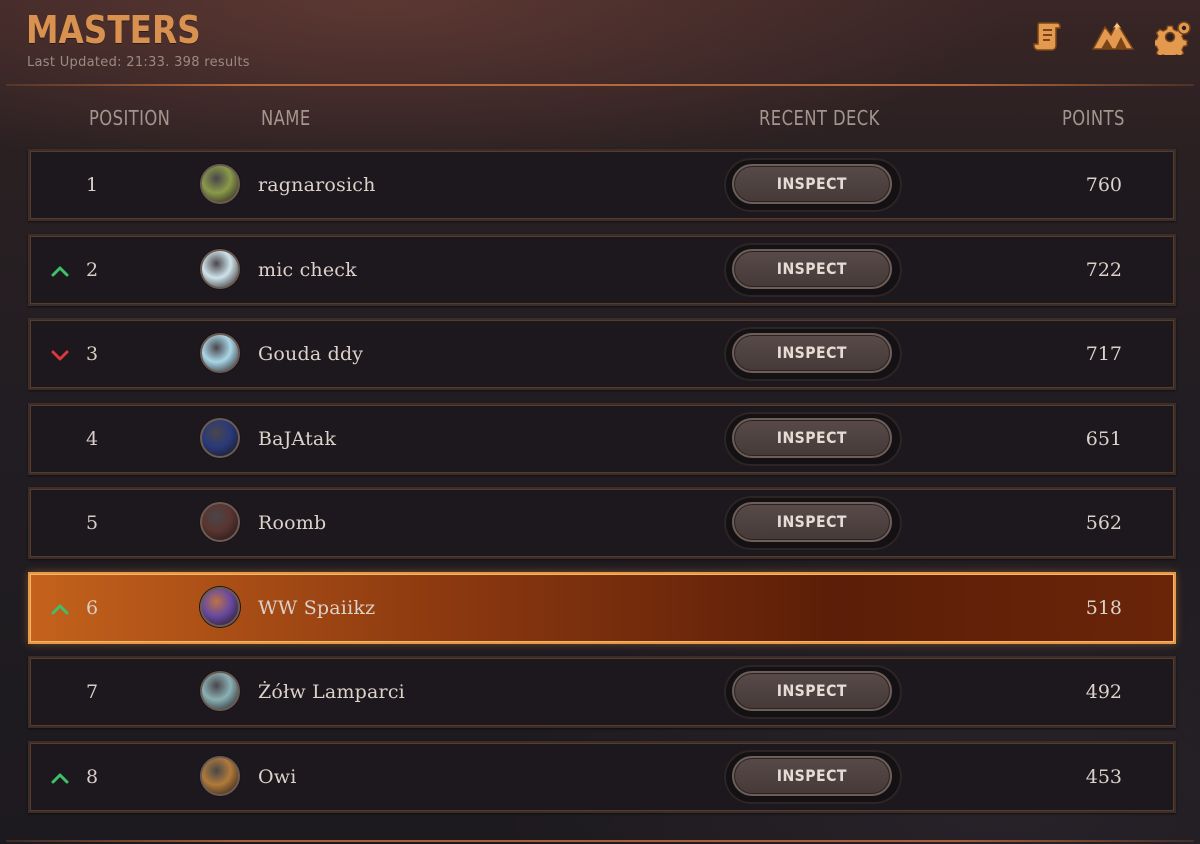 The image size is (1200, 844). I want to click on header-divider, so click(600, 85).